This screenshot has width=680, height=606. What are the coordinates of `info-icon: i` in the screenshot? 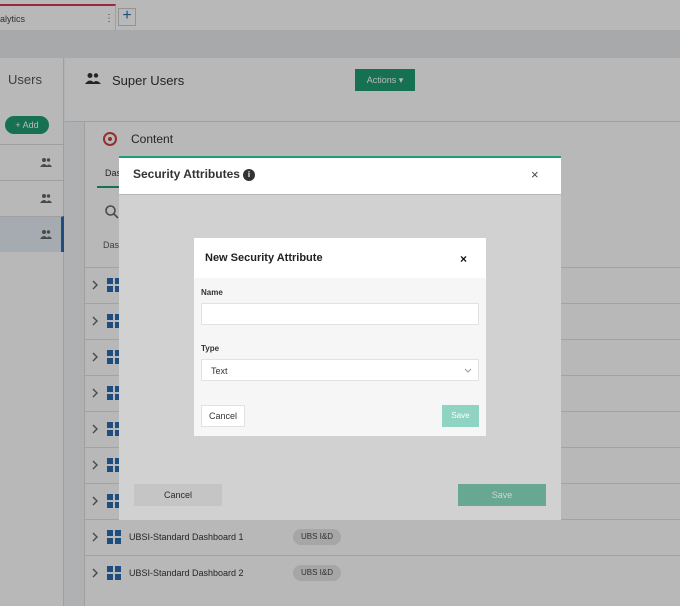 It's located at (249, 175).